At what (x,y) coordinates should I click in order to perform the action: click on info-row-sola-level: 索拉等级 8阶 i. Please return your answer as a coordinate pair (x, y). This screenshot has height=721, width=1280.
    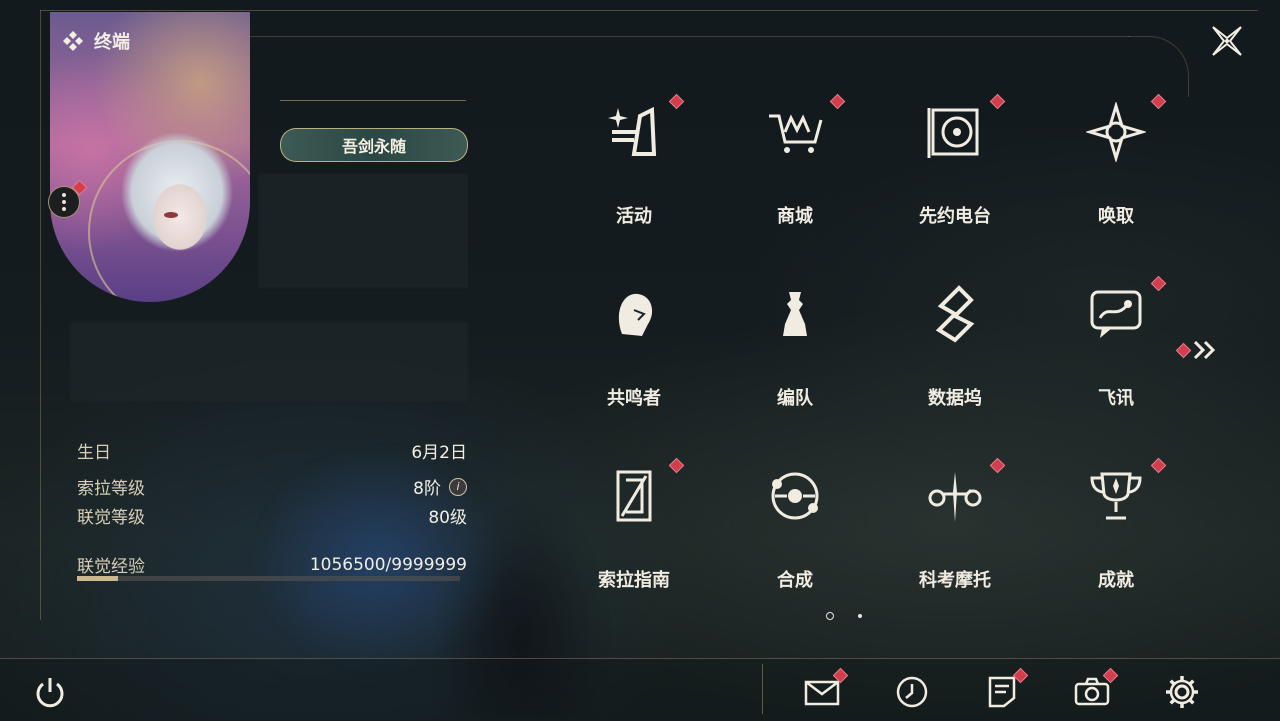
    Looking at the image, I should click on (272, 486).